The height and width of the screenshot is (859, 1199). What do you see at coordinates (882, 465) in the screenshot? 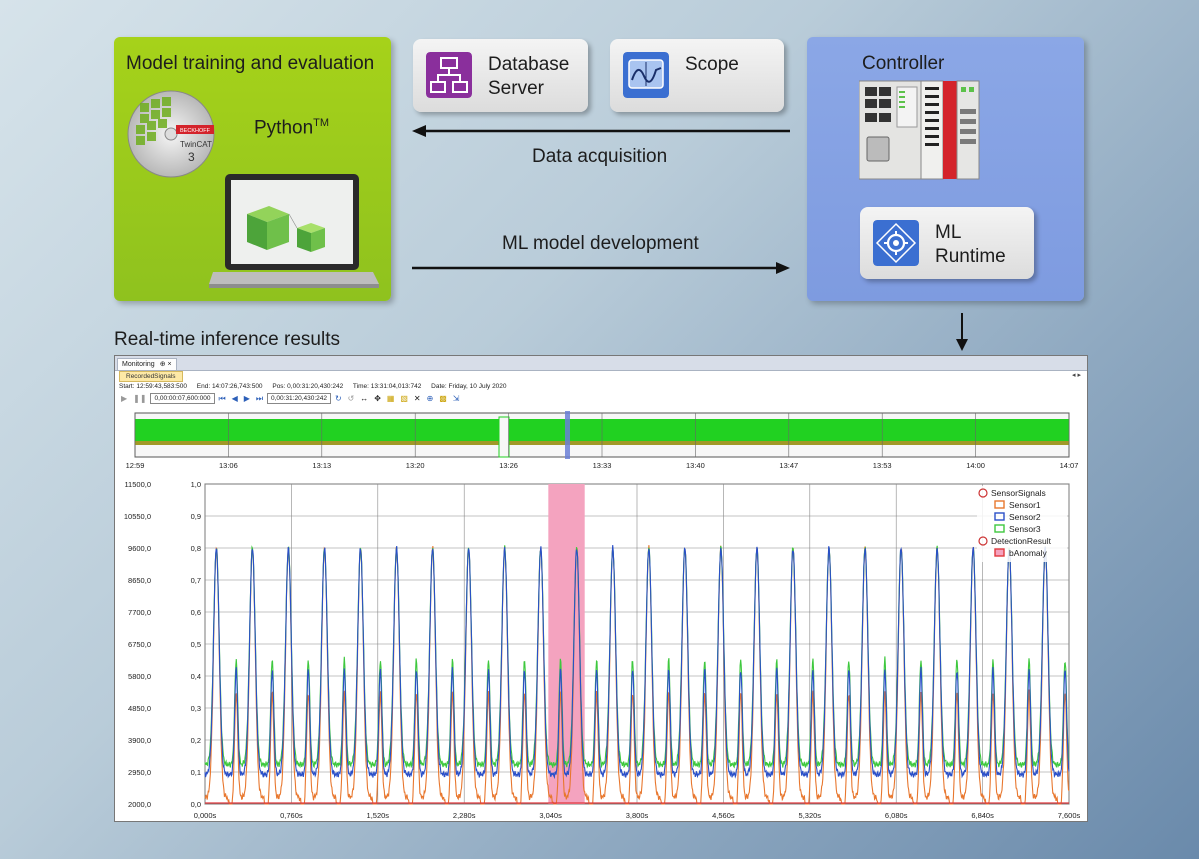
I see `overview-tick-label: 13:53` at bounding box center [882, 465].